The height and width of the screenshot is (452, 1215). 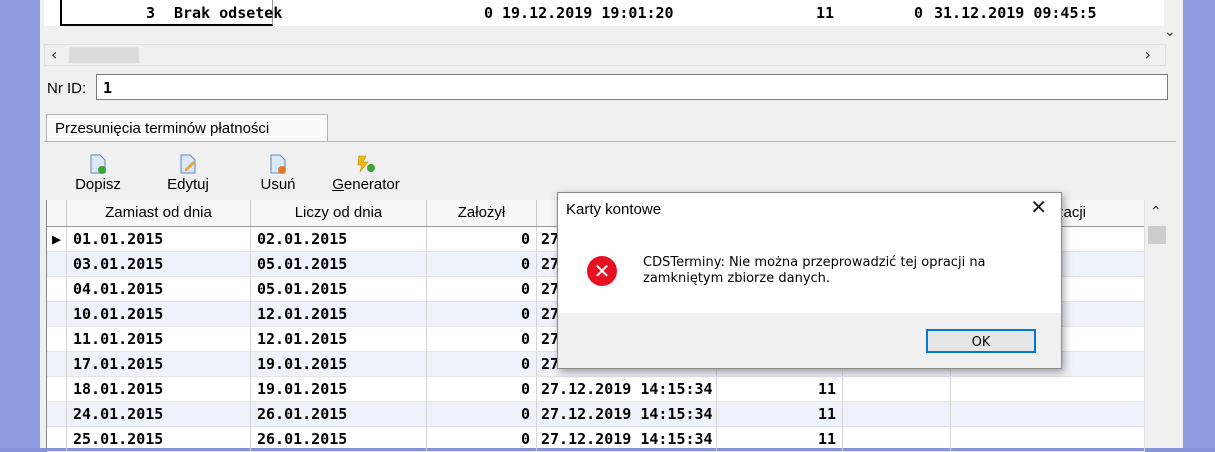 What do you see at coordinates (98, 164) in the screenshot?
I see `page-add-icon` at bounding box center [98, 164].